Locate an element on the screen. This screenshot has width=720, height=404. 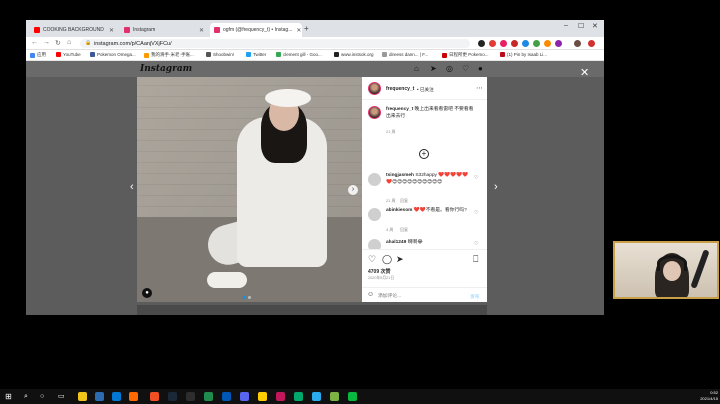
minimize-icon: – is located at coordinates (566, 25).